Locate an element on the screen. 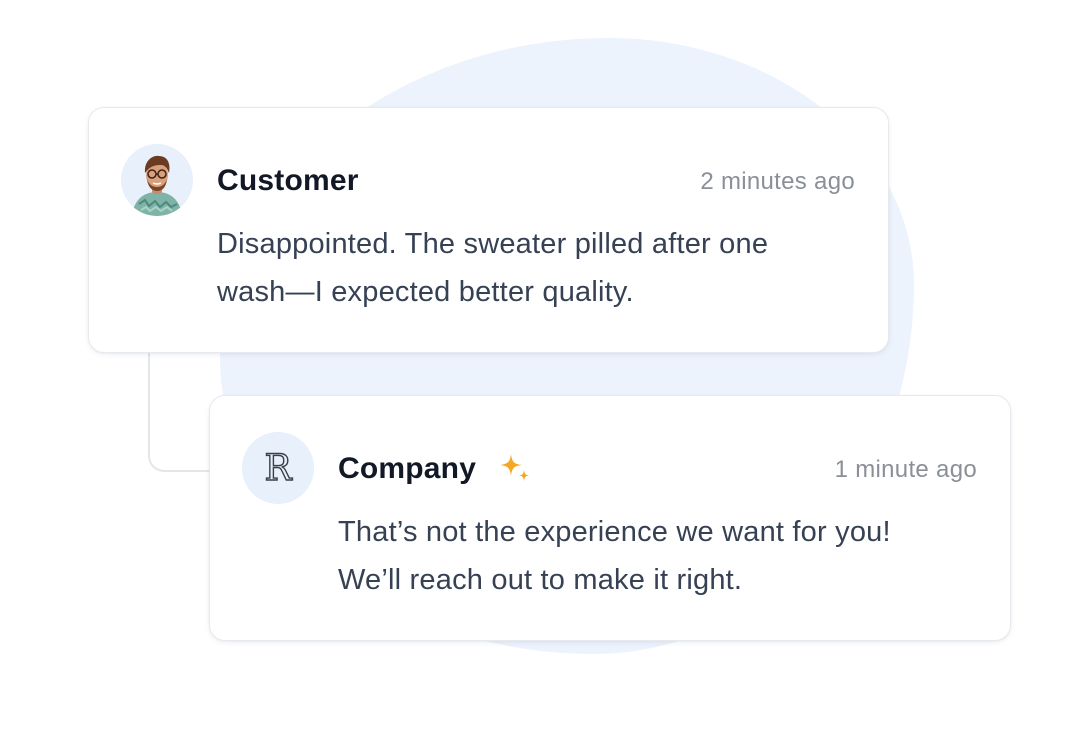 The height and width of the screenshot is (748, 1080). sparkle-icon is located at coordinates (515, 469).